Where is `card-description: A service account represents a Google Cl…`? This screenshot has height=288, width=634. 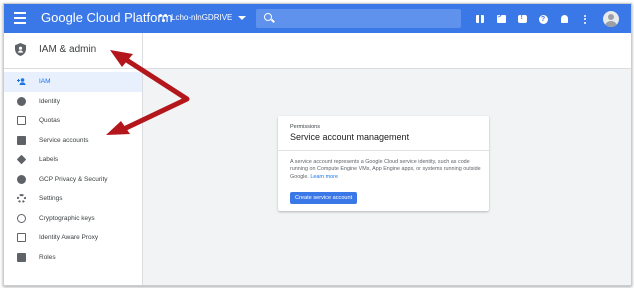
card-description: A service account represents a Google Cl… is located at coordinates (386, 170).